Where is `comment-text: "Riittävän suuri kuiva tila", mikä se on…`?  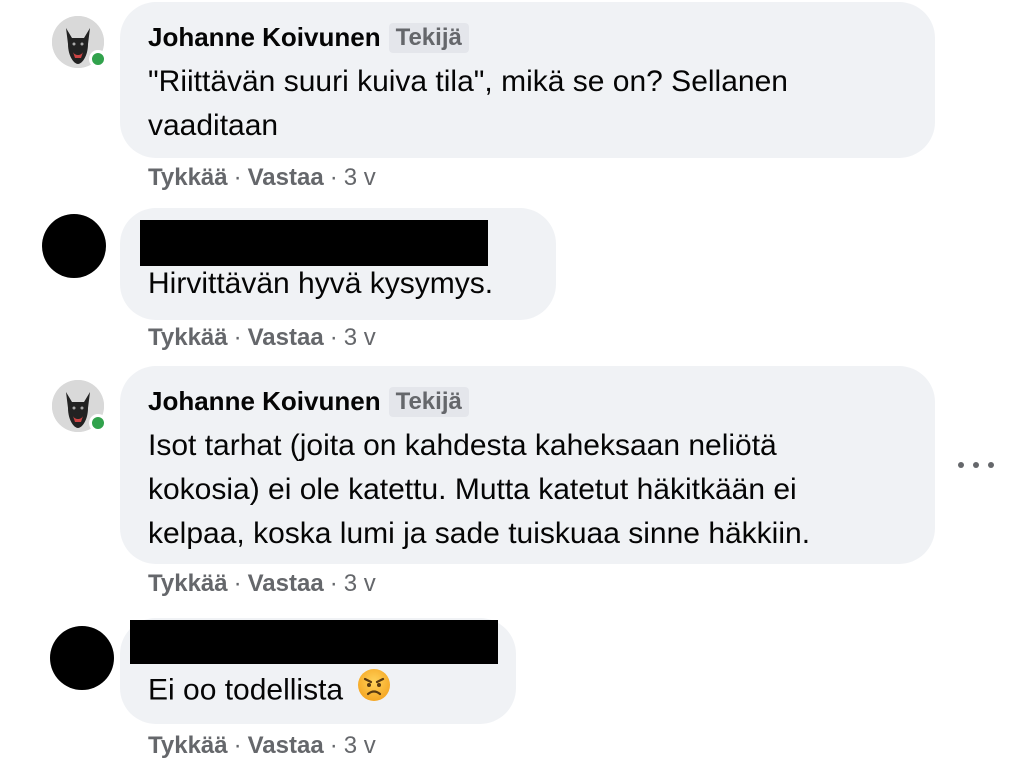
comment-text: "Riittävän suuri kuiva tila", mikä se on… is located at coordinates (468, 104).